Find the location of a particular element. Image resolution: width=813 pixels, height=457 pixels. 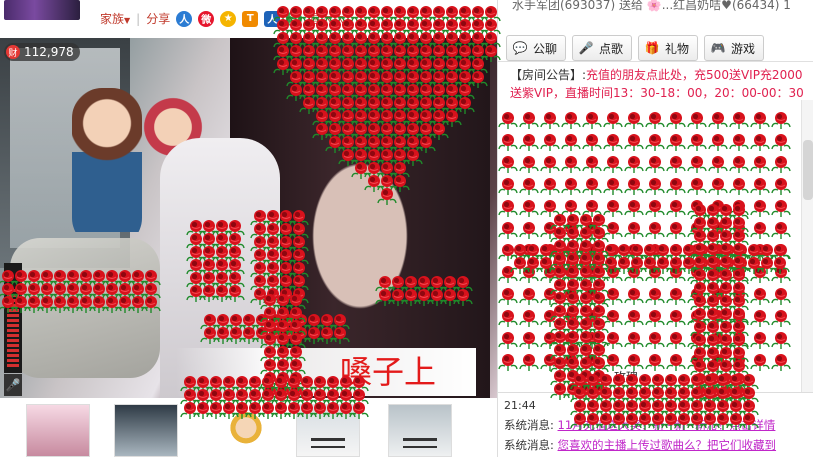

cartoon-avatar is located at coordinates (246, 434).